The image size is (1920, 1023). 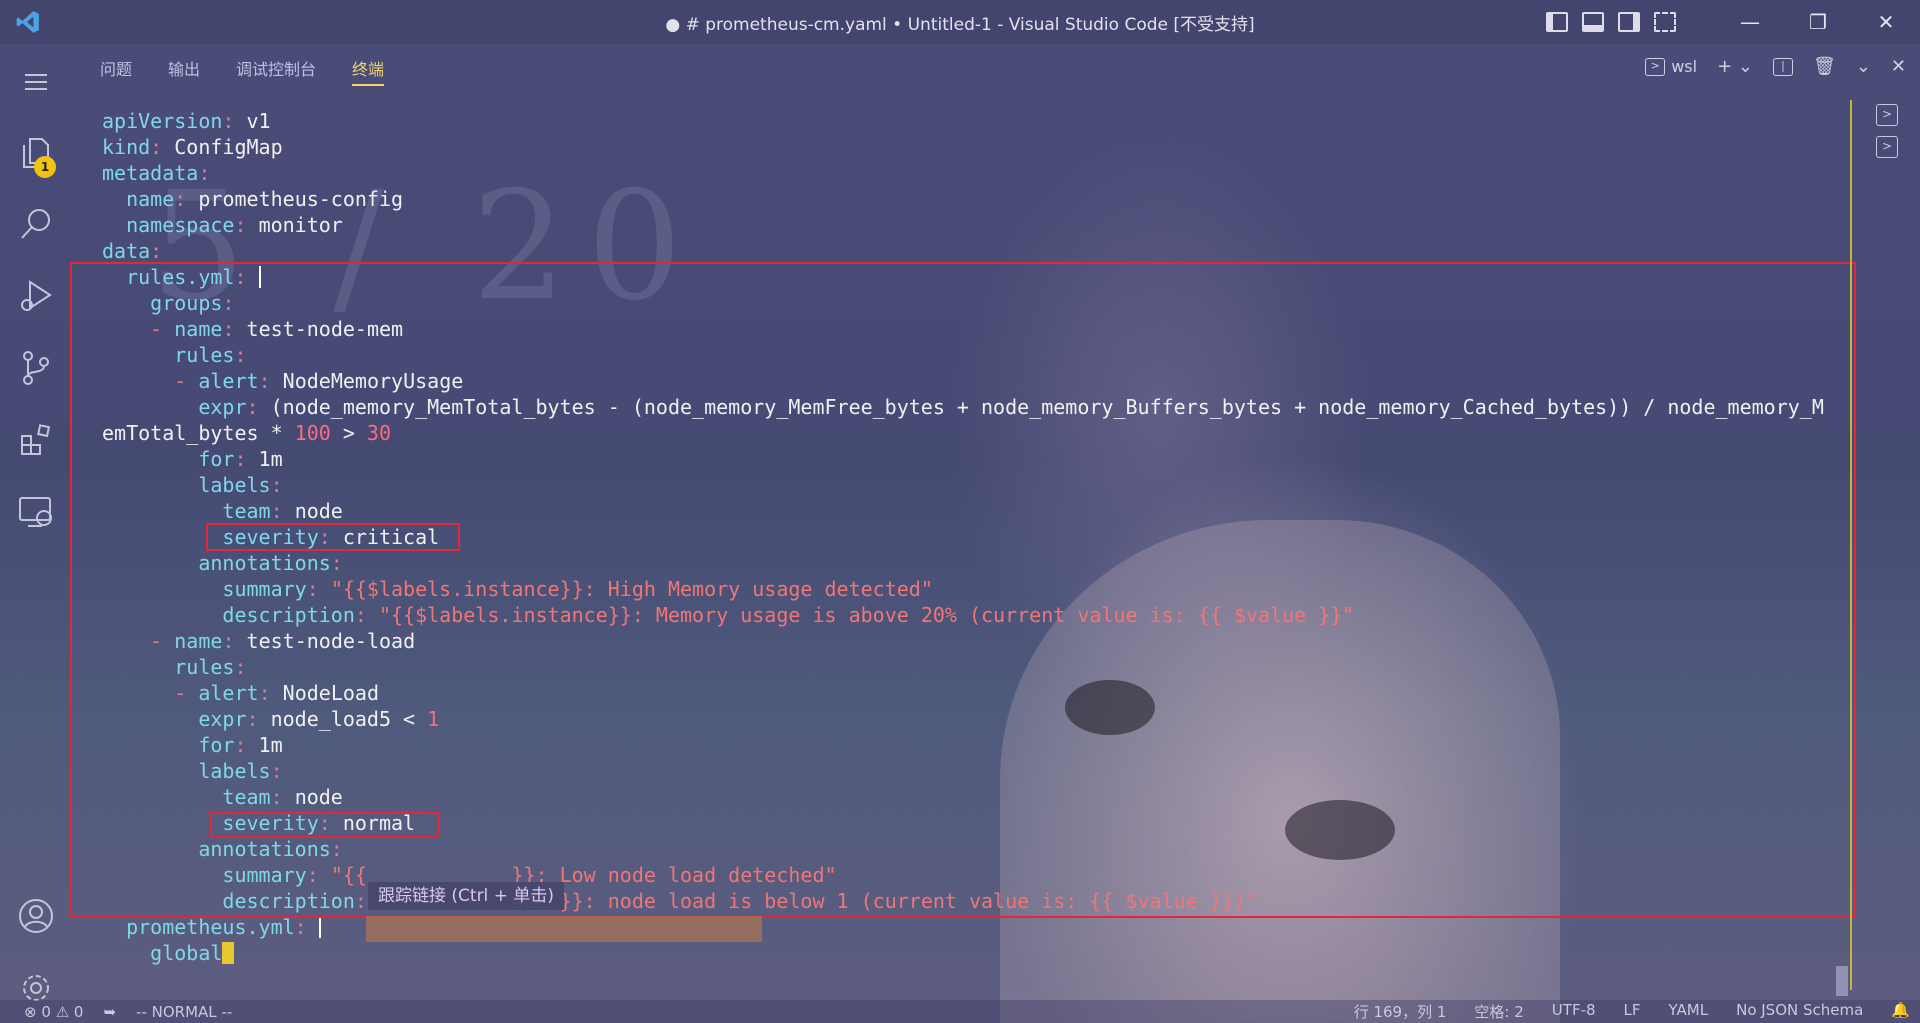 What do you see at coordinates (109, 1012) in the screenshot?
I see `ports-icon: ➥` at bounding box center [109, 1012].